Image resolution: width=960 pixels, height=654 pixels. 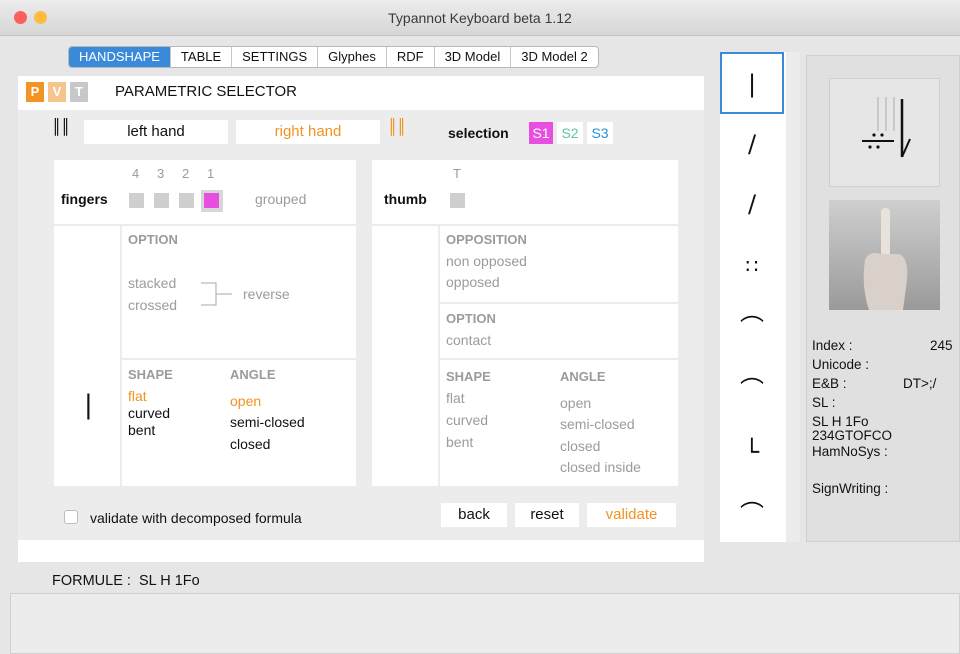 What do you see at coordinates (486, 261) in the screenshot?
I see `non-opposed-option: non opposed` at bounding box center [486, 261].